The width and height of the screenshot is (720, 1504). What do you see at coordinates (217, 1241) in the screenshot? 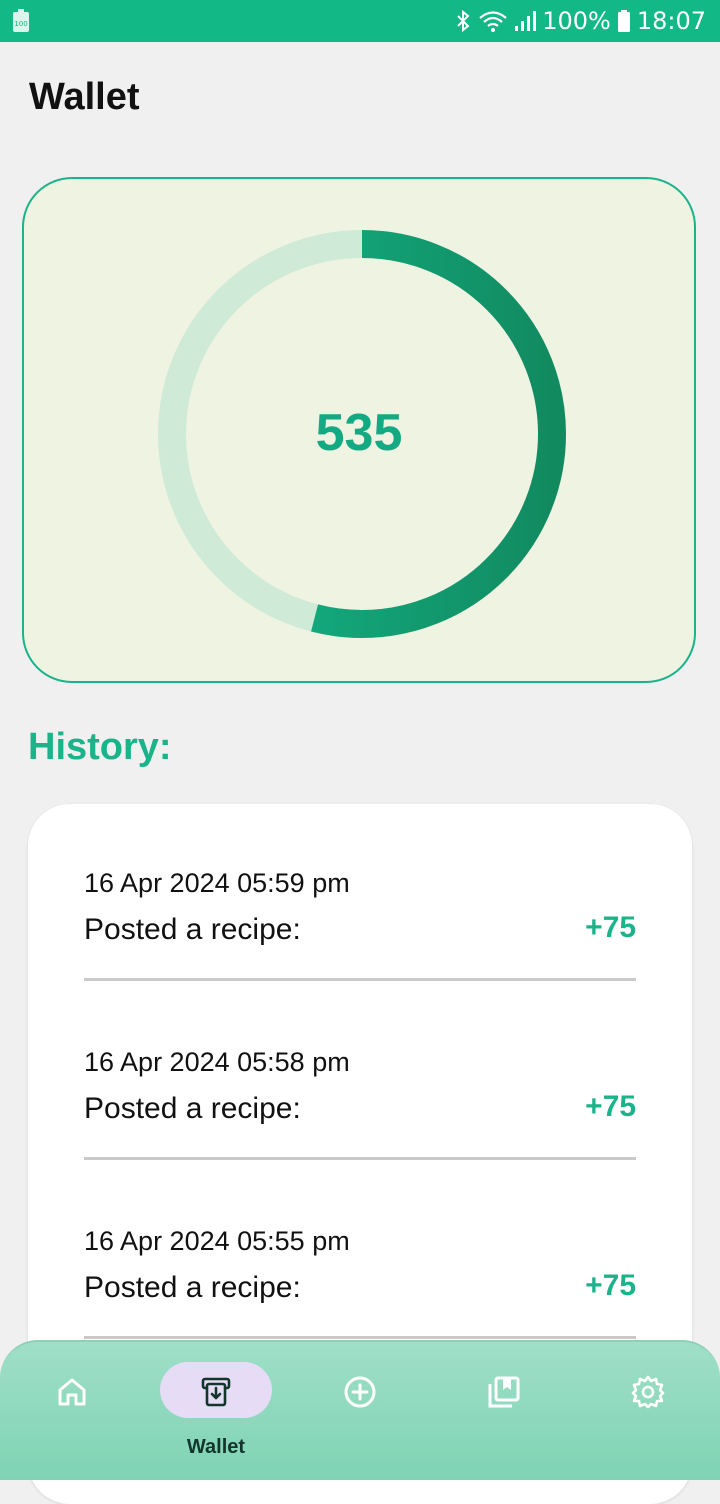
I see `history-item-date: 16 Apr 2024 05:55 pm` at bounding box center [217, 1241].